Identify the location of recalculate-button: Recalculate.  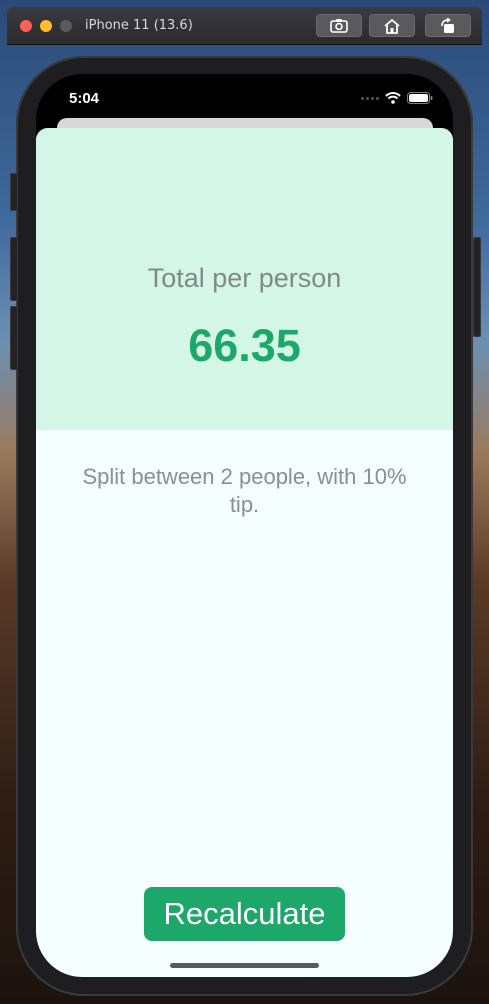
(244, 914).